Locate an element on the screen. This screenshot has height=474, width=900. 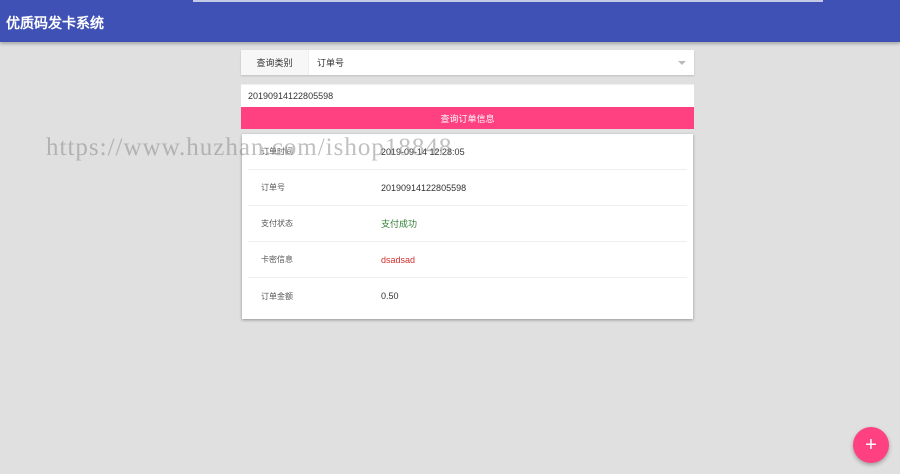
row-value: 20190914122805598 is located at coordinates (424, 187).